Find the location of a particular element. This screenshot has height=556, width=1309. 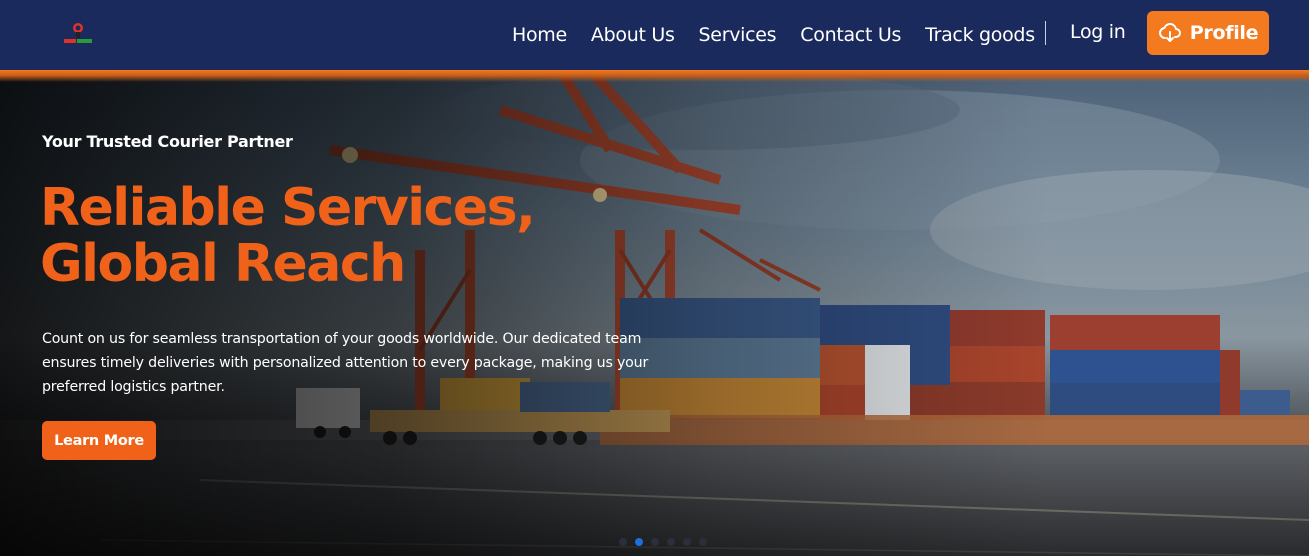

profile-button: Profile is located at coordinates (1208, 33).